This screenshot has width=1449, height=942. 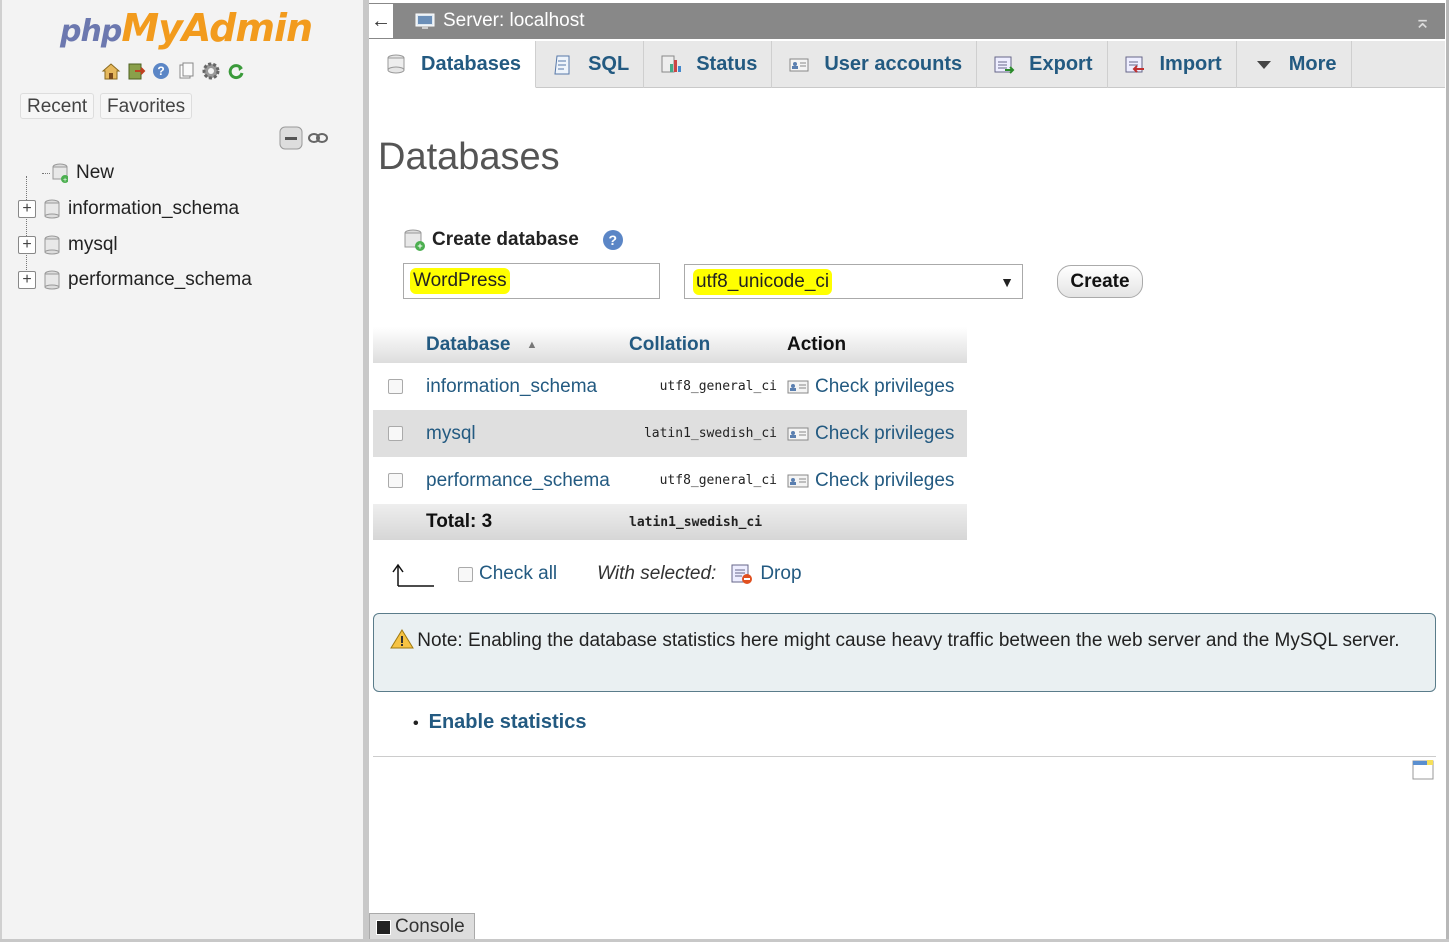 I want to click on tab-export: Export, so click(x=1042, y=64).